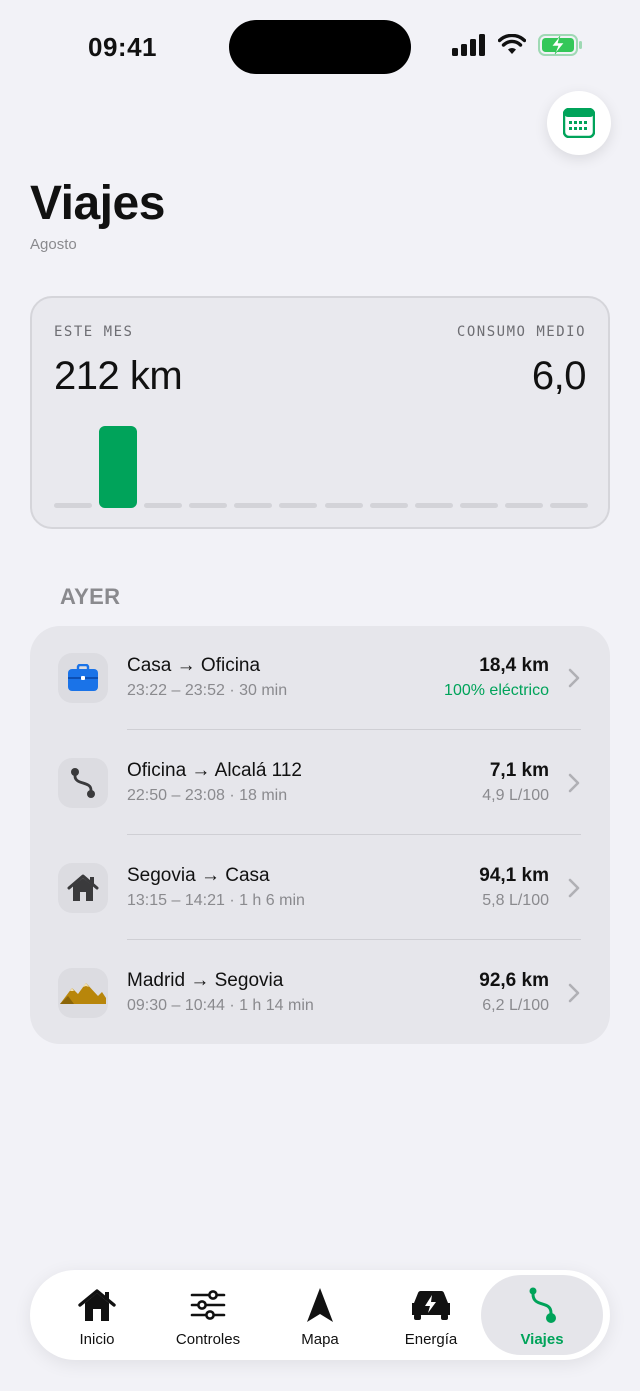 The image size is (640, 1391). Describe the element at coordinates (431, 1339) in the screenshot. I see `tab-label: Energía` at that location.